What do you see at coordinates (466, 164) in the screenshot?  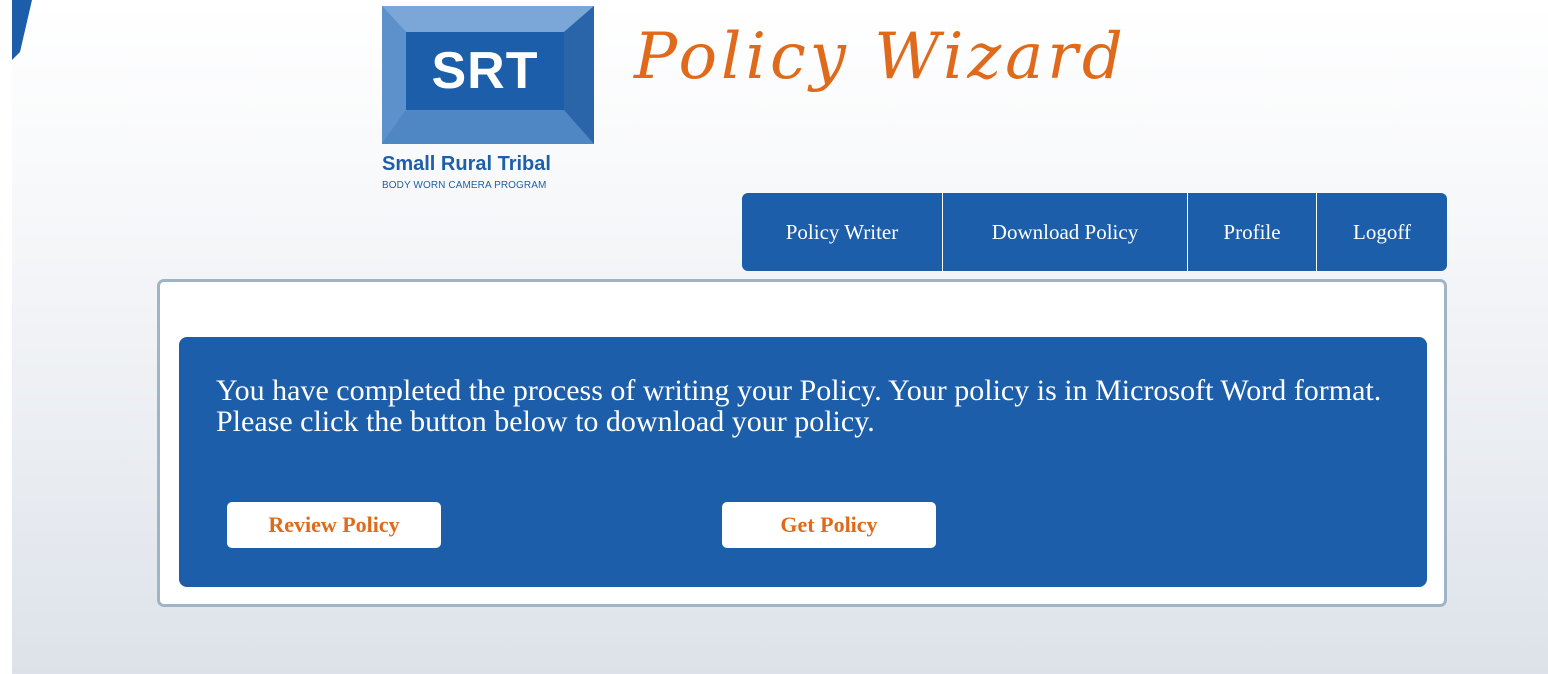 I see `logo-program-name: Small Rural Tribal` at bounding box center [466, 164].